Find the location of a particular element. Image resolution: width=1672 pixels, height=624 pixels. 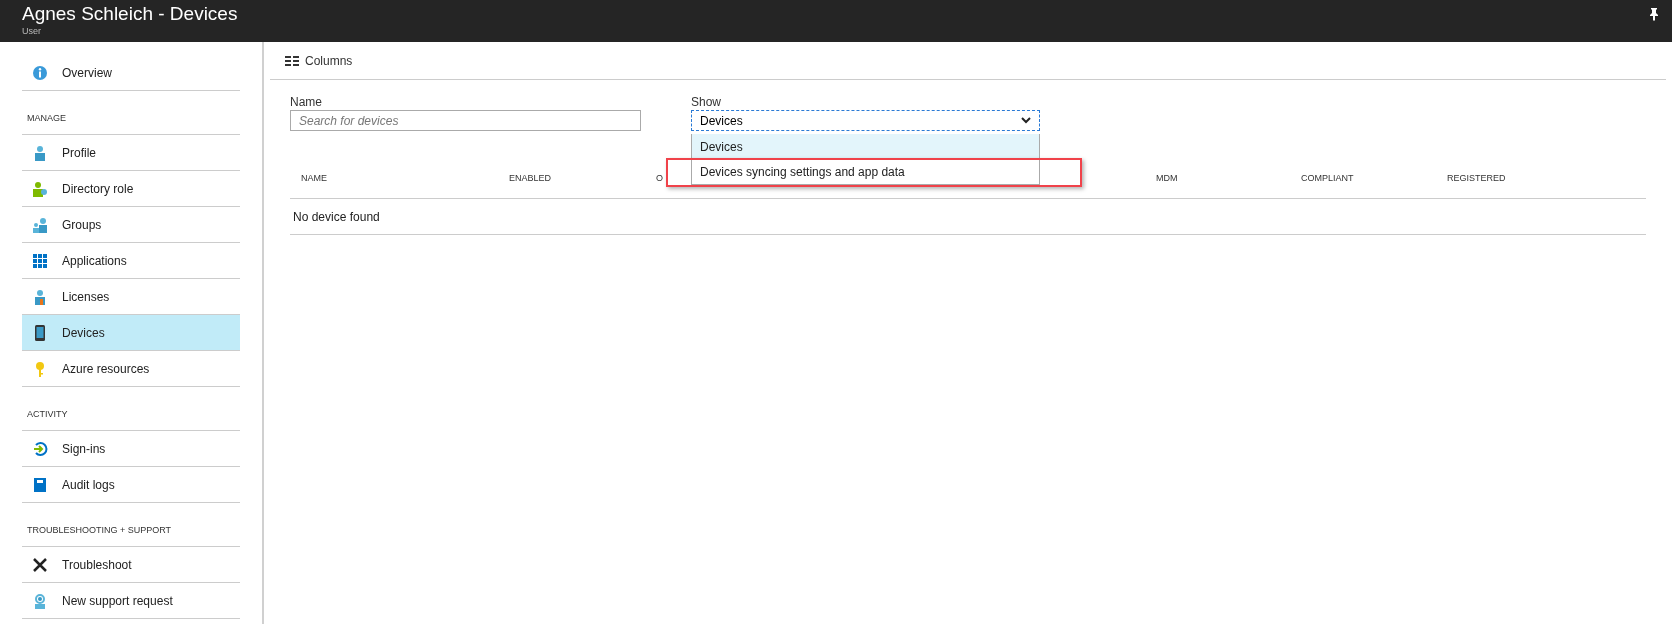

book-icon is located at coordinates (40, 484).